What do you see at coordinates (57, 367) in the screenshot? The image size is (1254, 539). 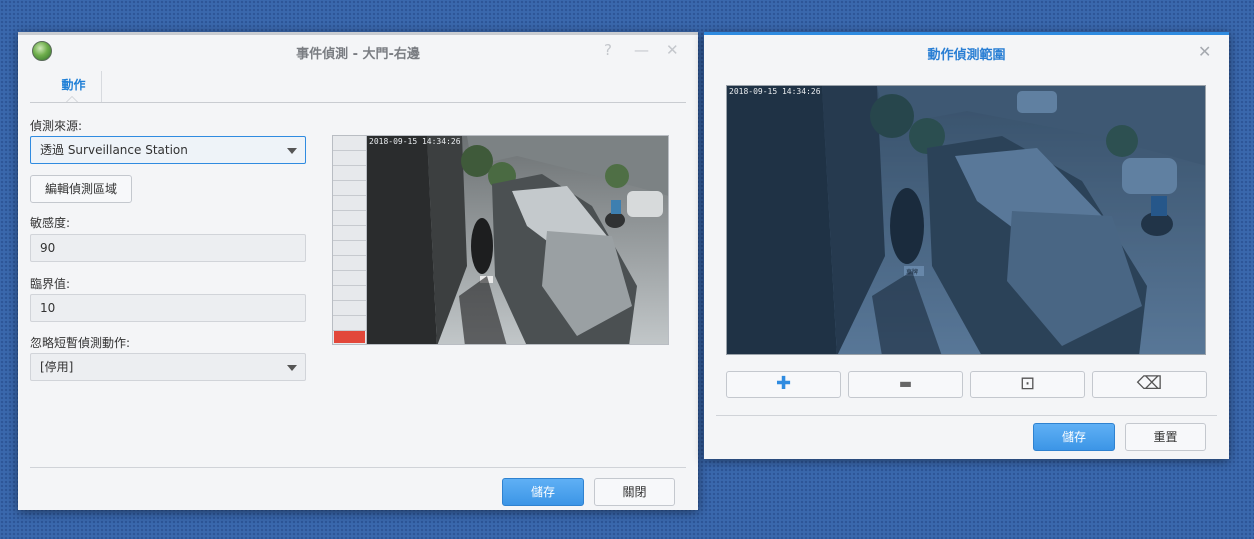 I see `ignore-short-motion-value: [停用]` at bounding box center [57, 367].